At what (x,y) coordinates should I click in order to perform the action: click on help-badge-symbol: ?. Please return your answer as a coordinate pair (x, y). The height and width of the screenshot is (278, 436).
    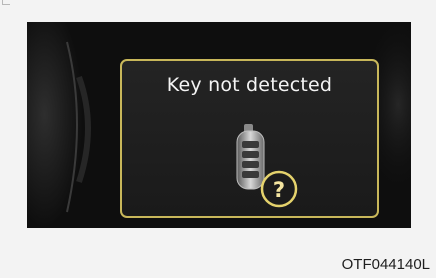
    Looking at the image, I should click on (279, 190).